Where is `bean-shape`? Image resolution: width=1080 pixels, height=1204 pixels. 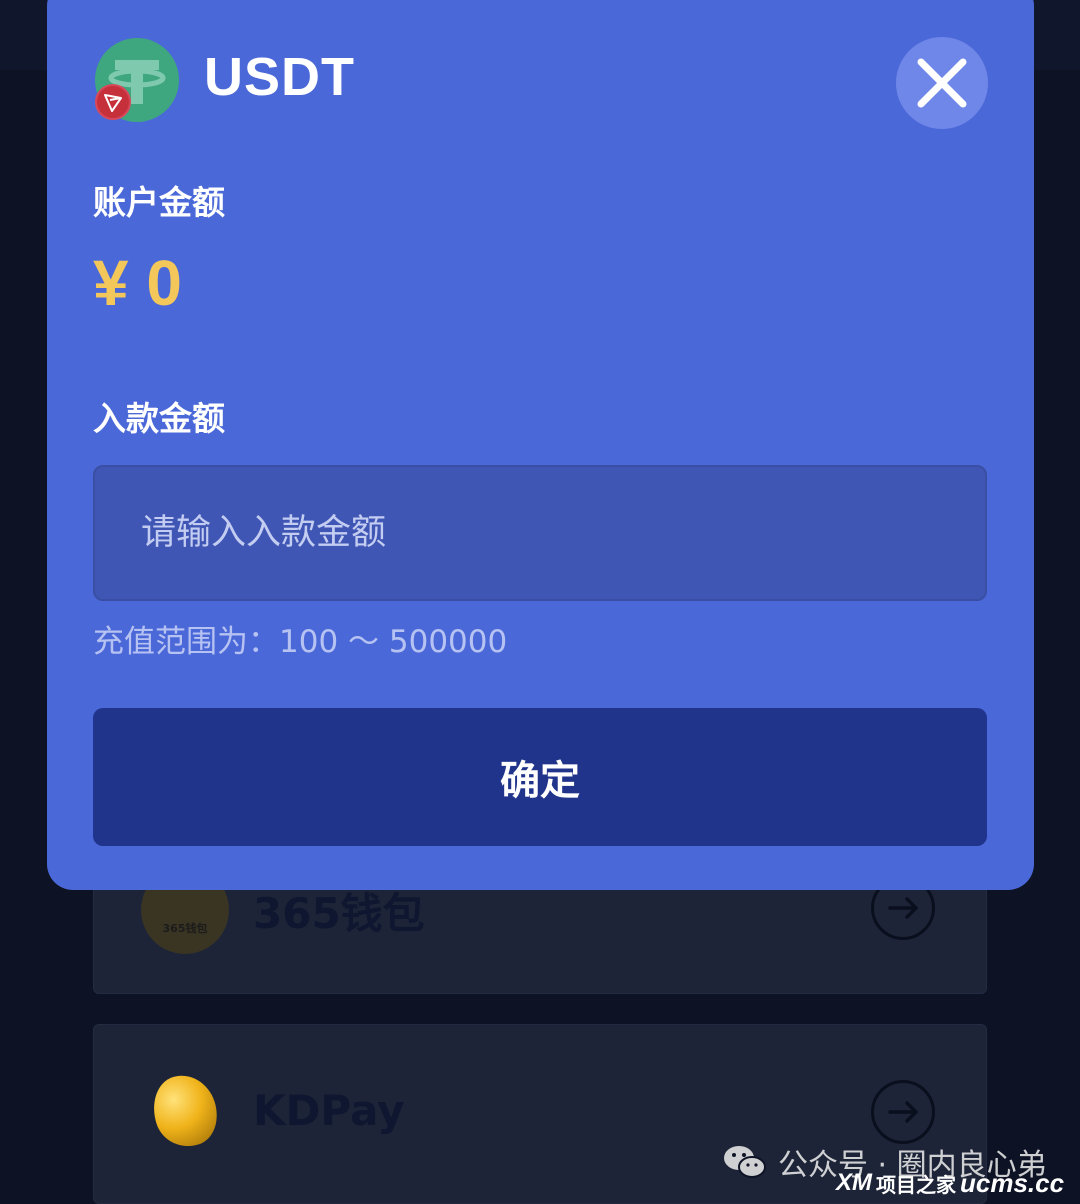 bean-shape is located at coordinates (185, 1111).